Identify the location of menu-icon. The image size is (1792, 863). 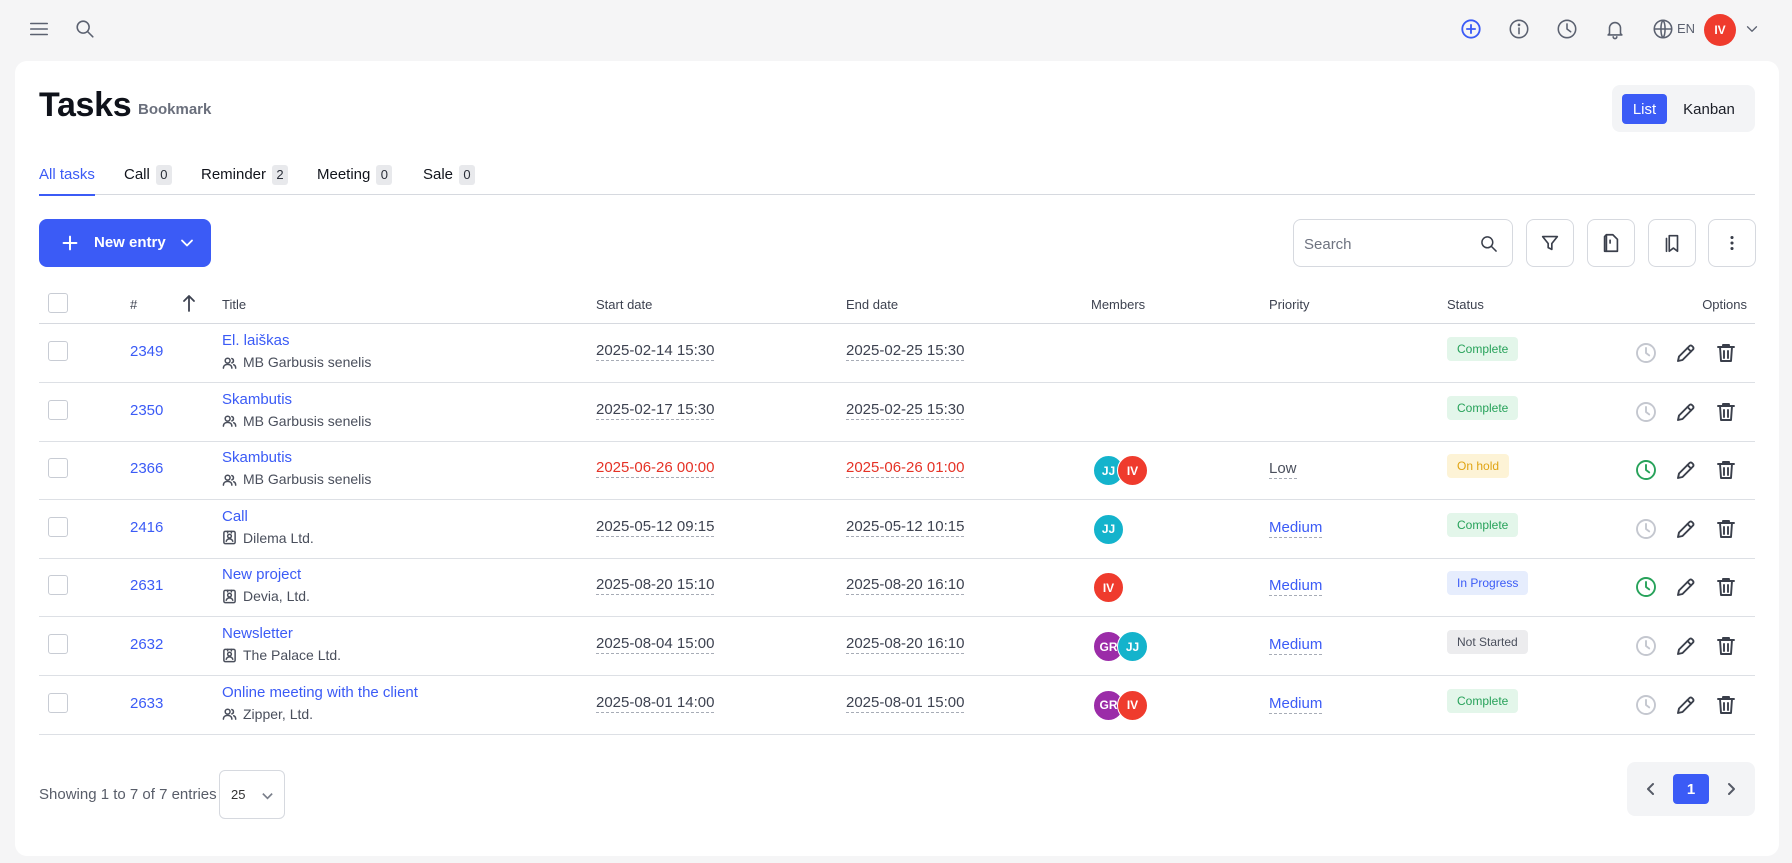
(39, 29).